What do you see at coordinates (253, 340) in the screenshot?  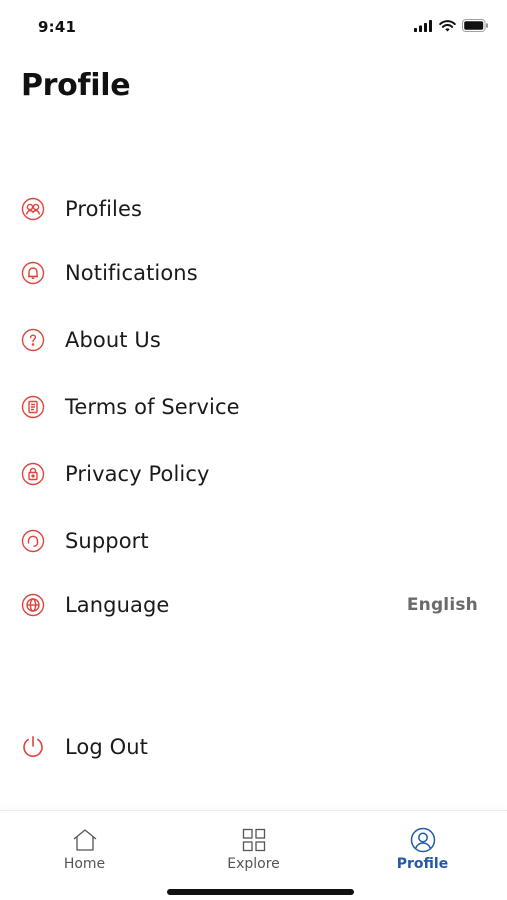 I see `menu-item-about-us: About Us` at bounding box center [253, 340].